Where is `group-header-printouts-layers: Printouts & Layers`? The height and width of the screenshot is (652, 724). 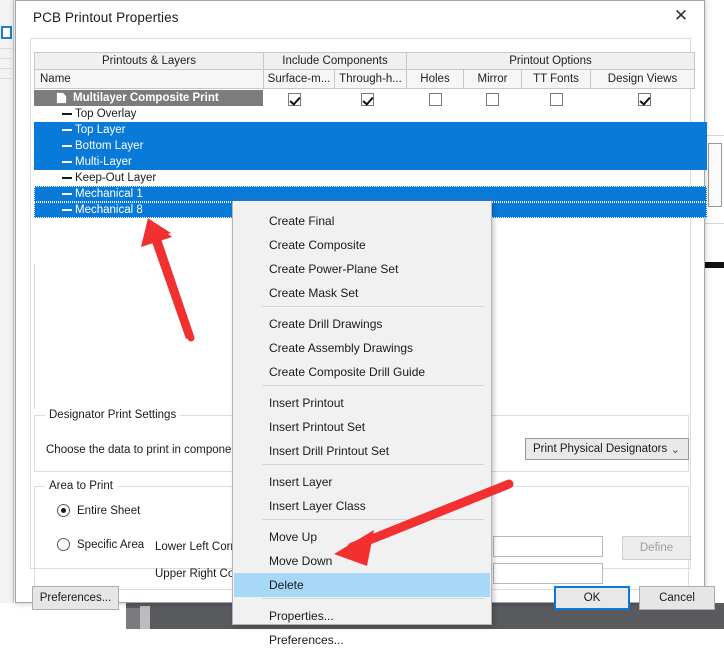
group-header-printouts-layers: Printouts & Layers is located at coordinates (148, 61).